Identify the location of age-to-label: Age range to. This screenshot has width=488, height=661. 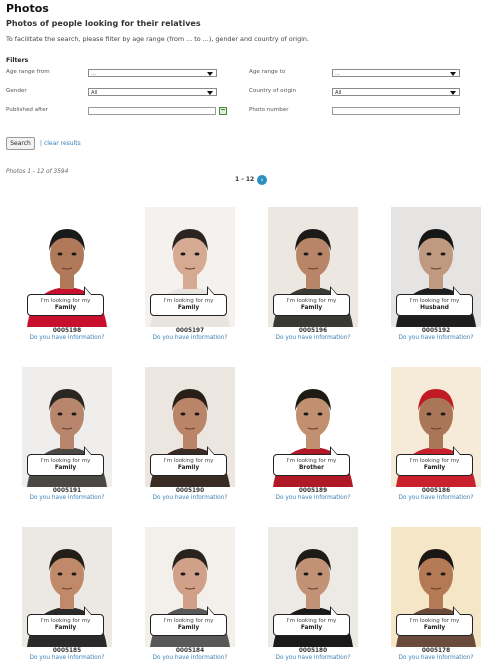
(267, 72).